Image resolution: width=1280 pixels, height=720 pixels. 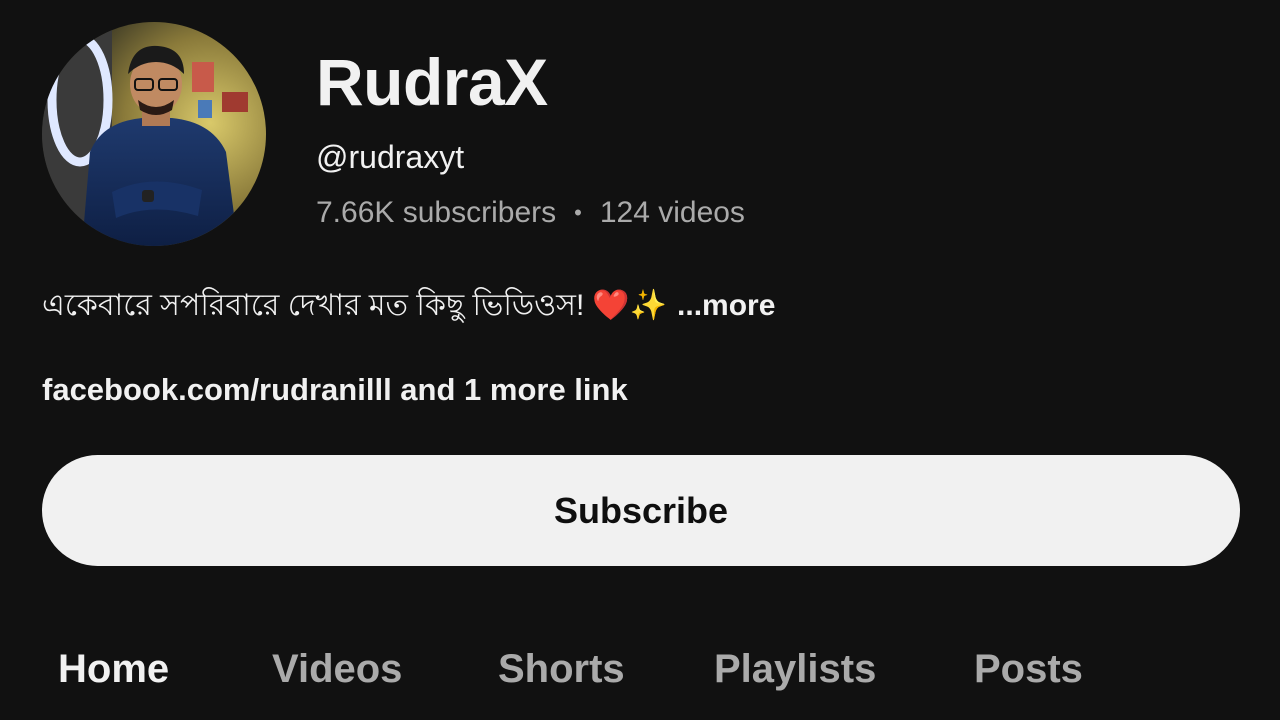 I want to click on tab-shorts: Shorts, so click(x=561, y=669).